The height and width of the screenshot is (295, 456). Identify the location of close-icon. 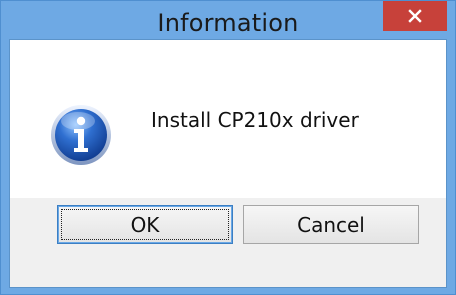
(415, 16).